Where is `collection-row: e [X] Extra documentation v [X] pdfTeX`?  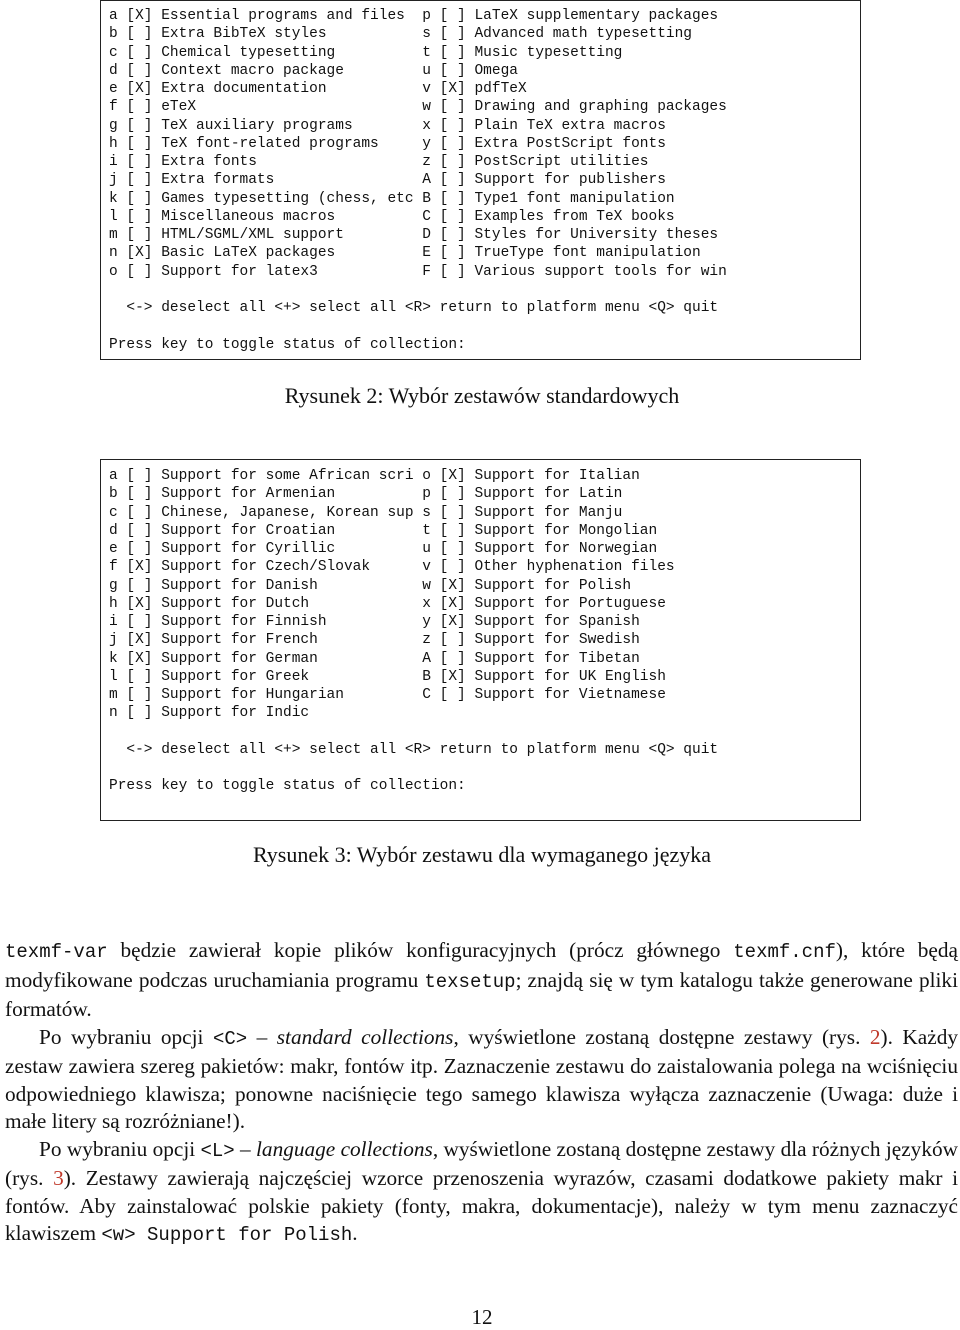
collection-row: e [X] Extra documentation v [X] pdfTeX is located at coordinates (318, 89).